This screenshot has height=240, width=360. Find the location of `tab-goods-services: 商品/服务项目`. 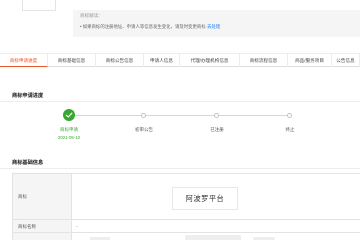

tab-goods-services: 商品/服务项目 is located at coordinates (310, 60).